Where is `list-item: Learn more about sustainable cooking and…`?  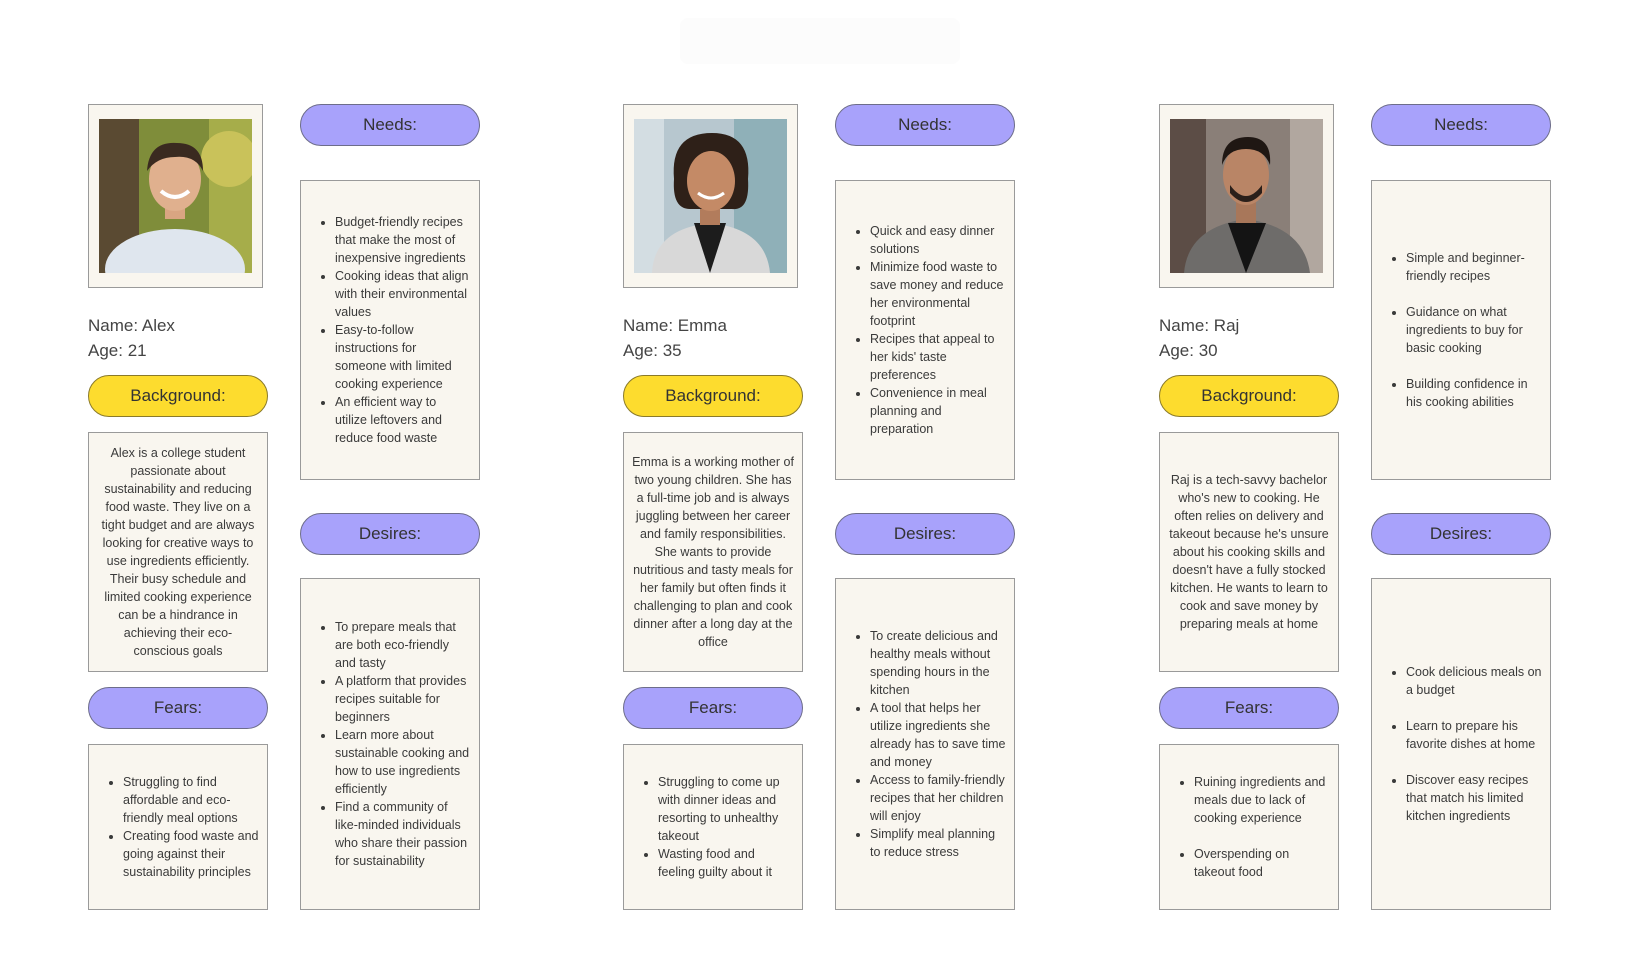
list-item: Learn more about sustainable cooking and… is located at coordinates (403, 762).